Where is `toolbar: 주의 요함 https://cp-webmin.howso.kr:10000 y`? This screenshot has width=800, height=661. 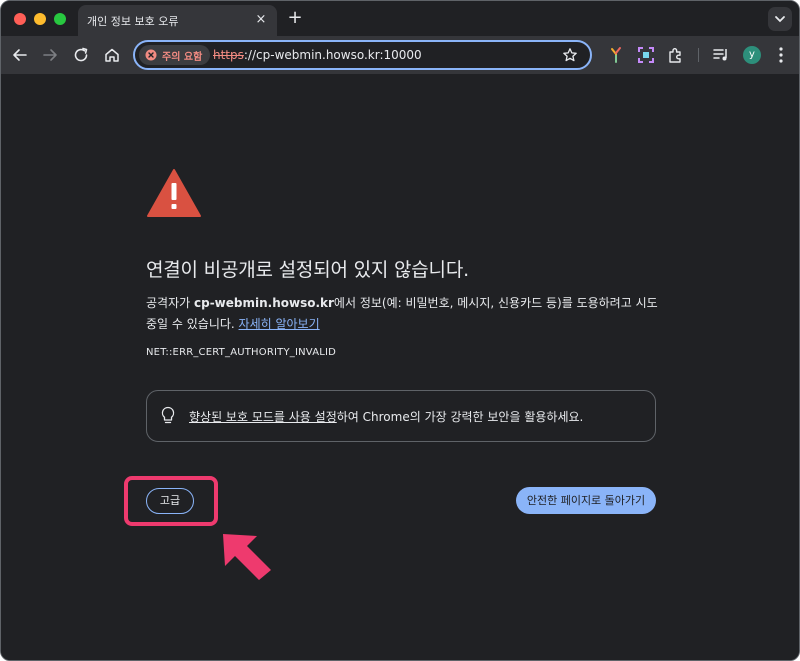
toolbar: 주의 요함 https://cp-webmin.howso.kr:10000 y is located at coordinates (400, 55).